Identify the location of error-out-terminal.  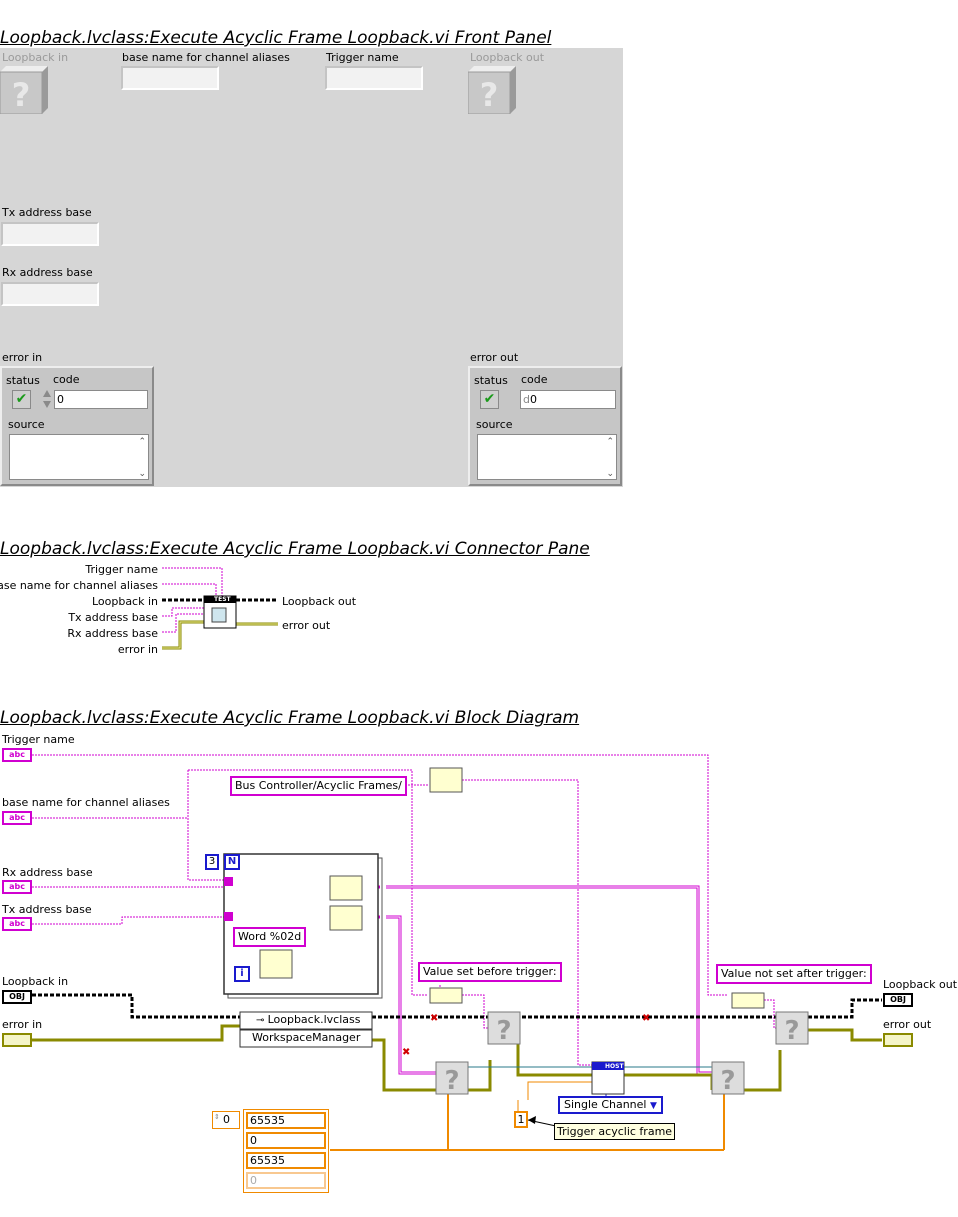
(898, 1040).